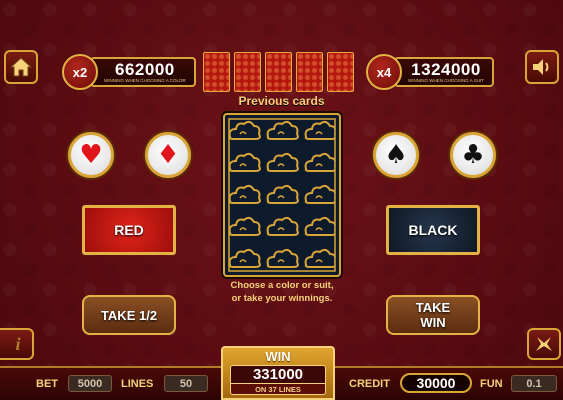 This screenshot has width=563, height=400. I want to click on diamond-icon: ♦, so click(168, 155).